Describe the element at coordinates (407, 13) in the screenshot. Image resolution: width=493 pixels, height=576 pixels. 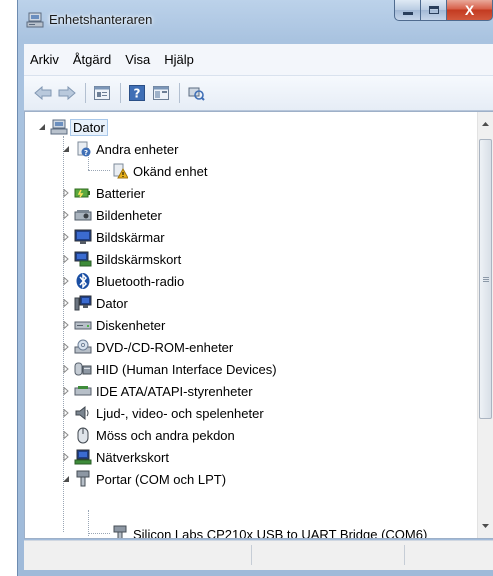
I see `minimize-icon` at that location.